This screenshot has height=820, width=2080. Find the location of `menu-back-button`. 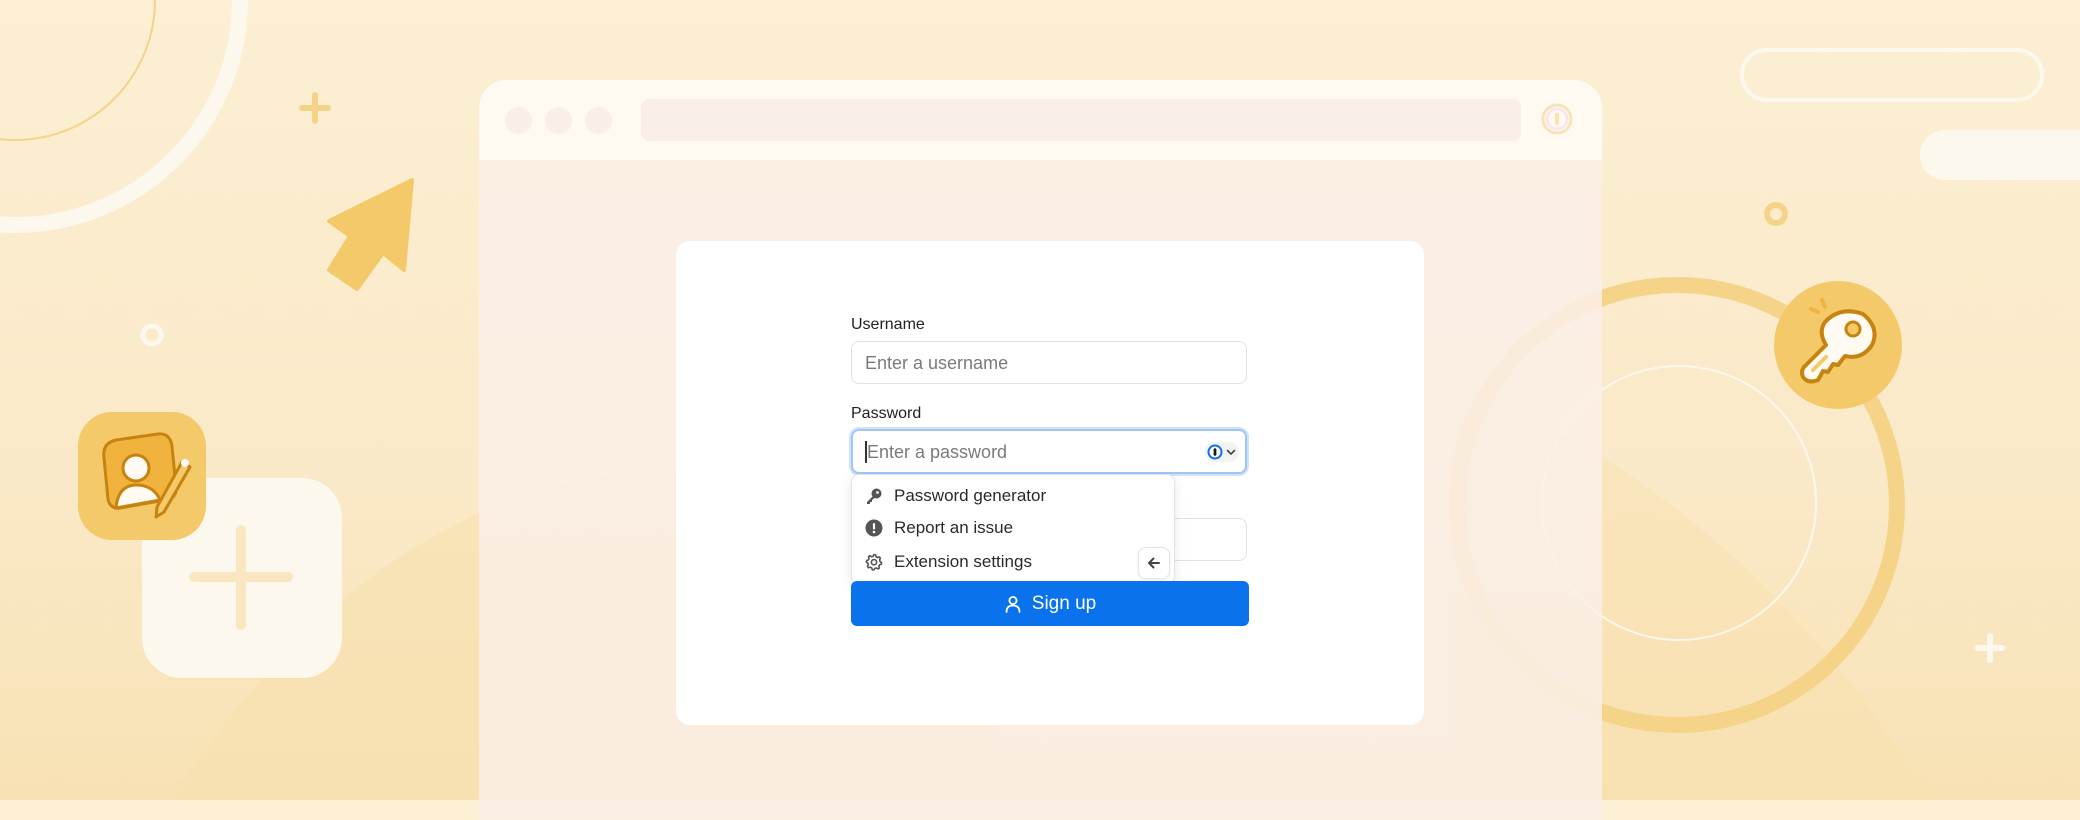

menu-back-button is located at coordinates (1154, 563).